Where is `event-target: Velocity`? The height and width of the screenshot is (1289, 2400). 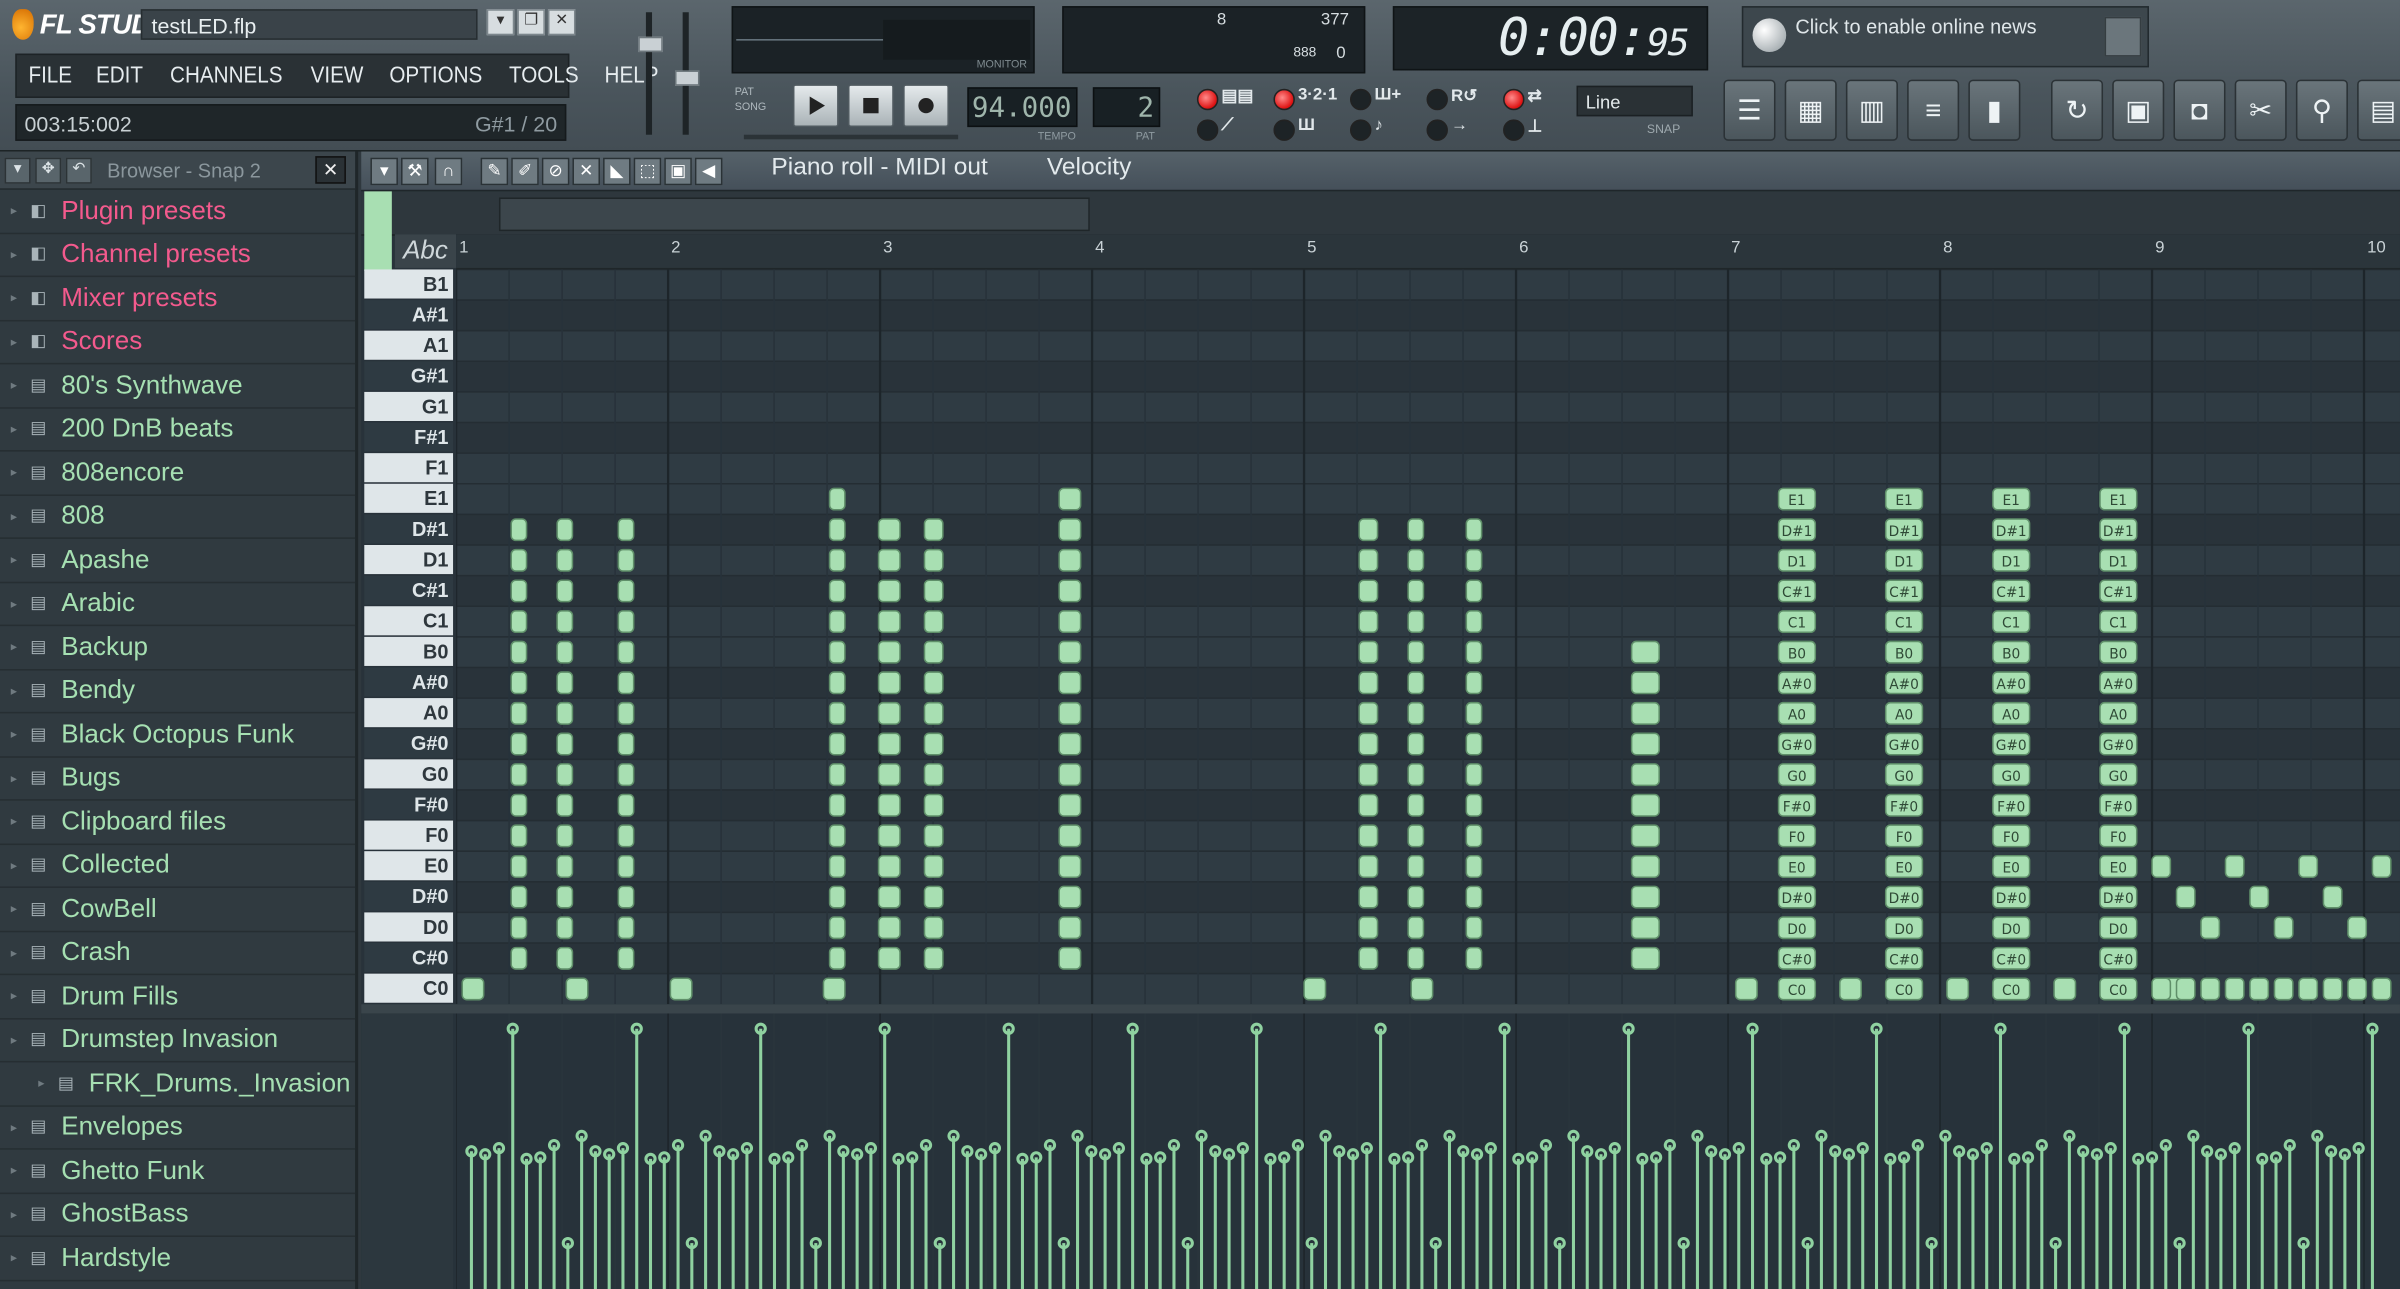
event-target: Velocity is located at coordinates (1089, 169).